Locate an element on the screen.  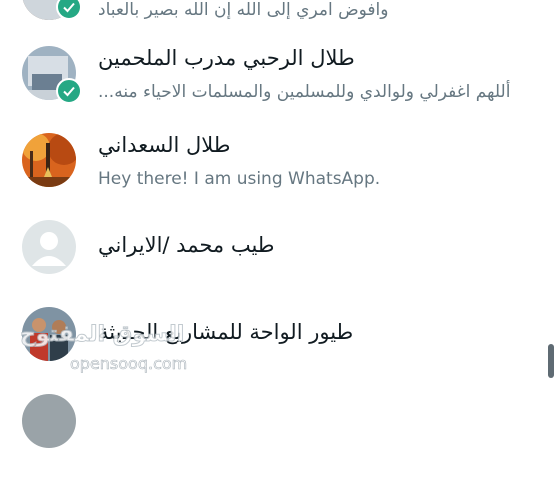
contact-status: وافوض امري إلى الله إن الله بصير بالعباد is located at coordinates (243, 10).